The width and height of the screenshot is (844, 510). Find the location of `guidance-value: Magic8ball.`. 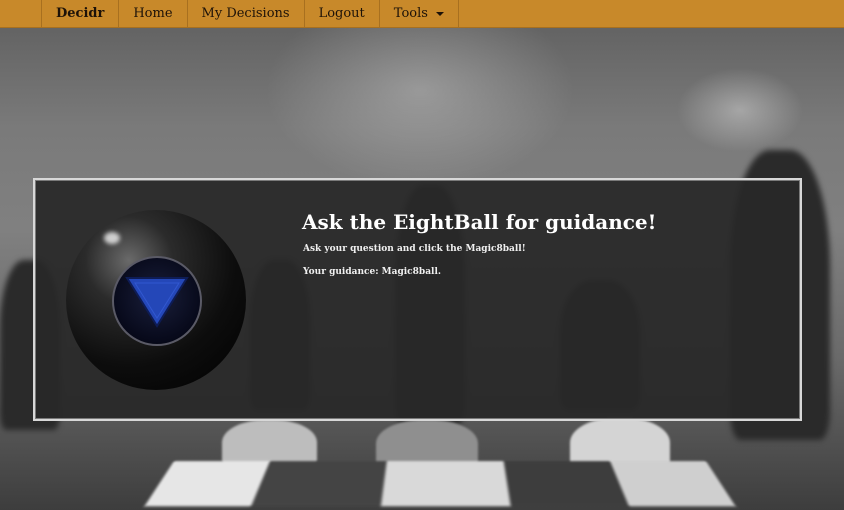

guidance-value: Magic8ball. is located at coordinates (411, 272).